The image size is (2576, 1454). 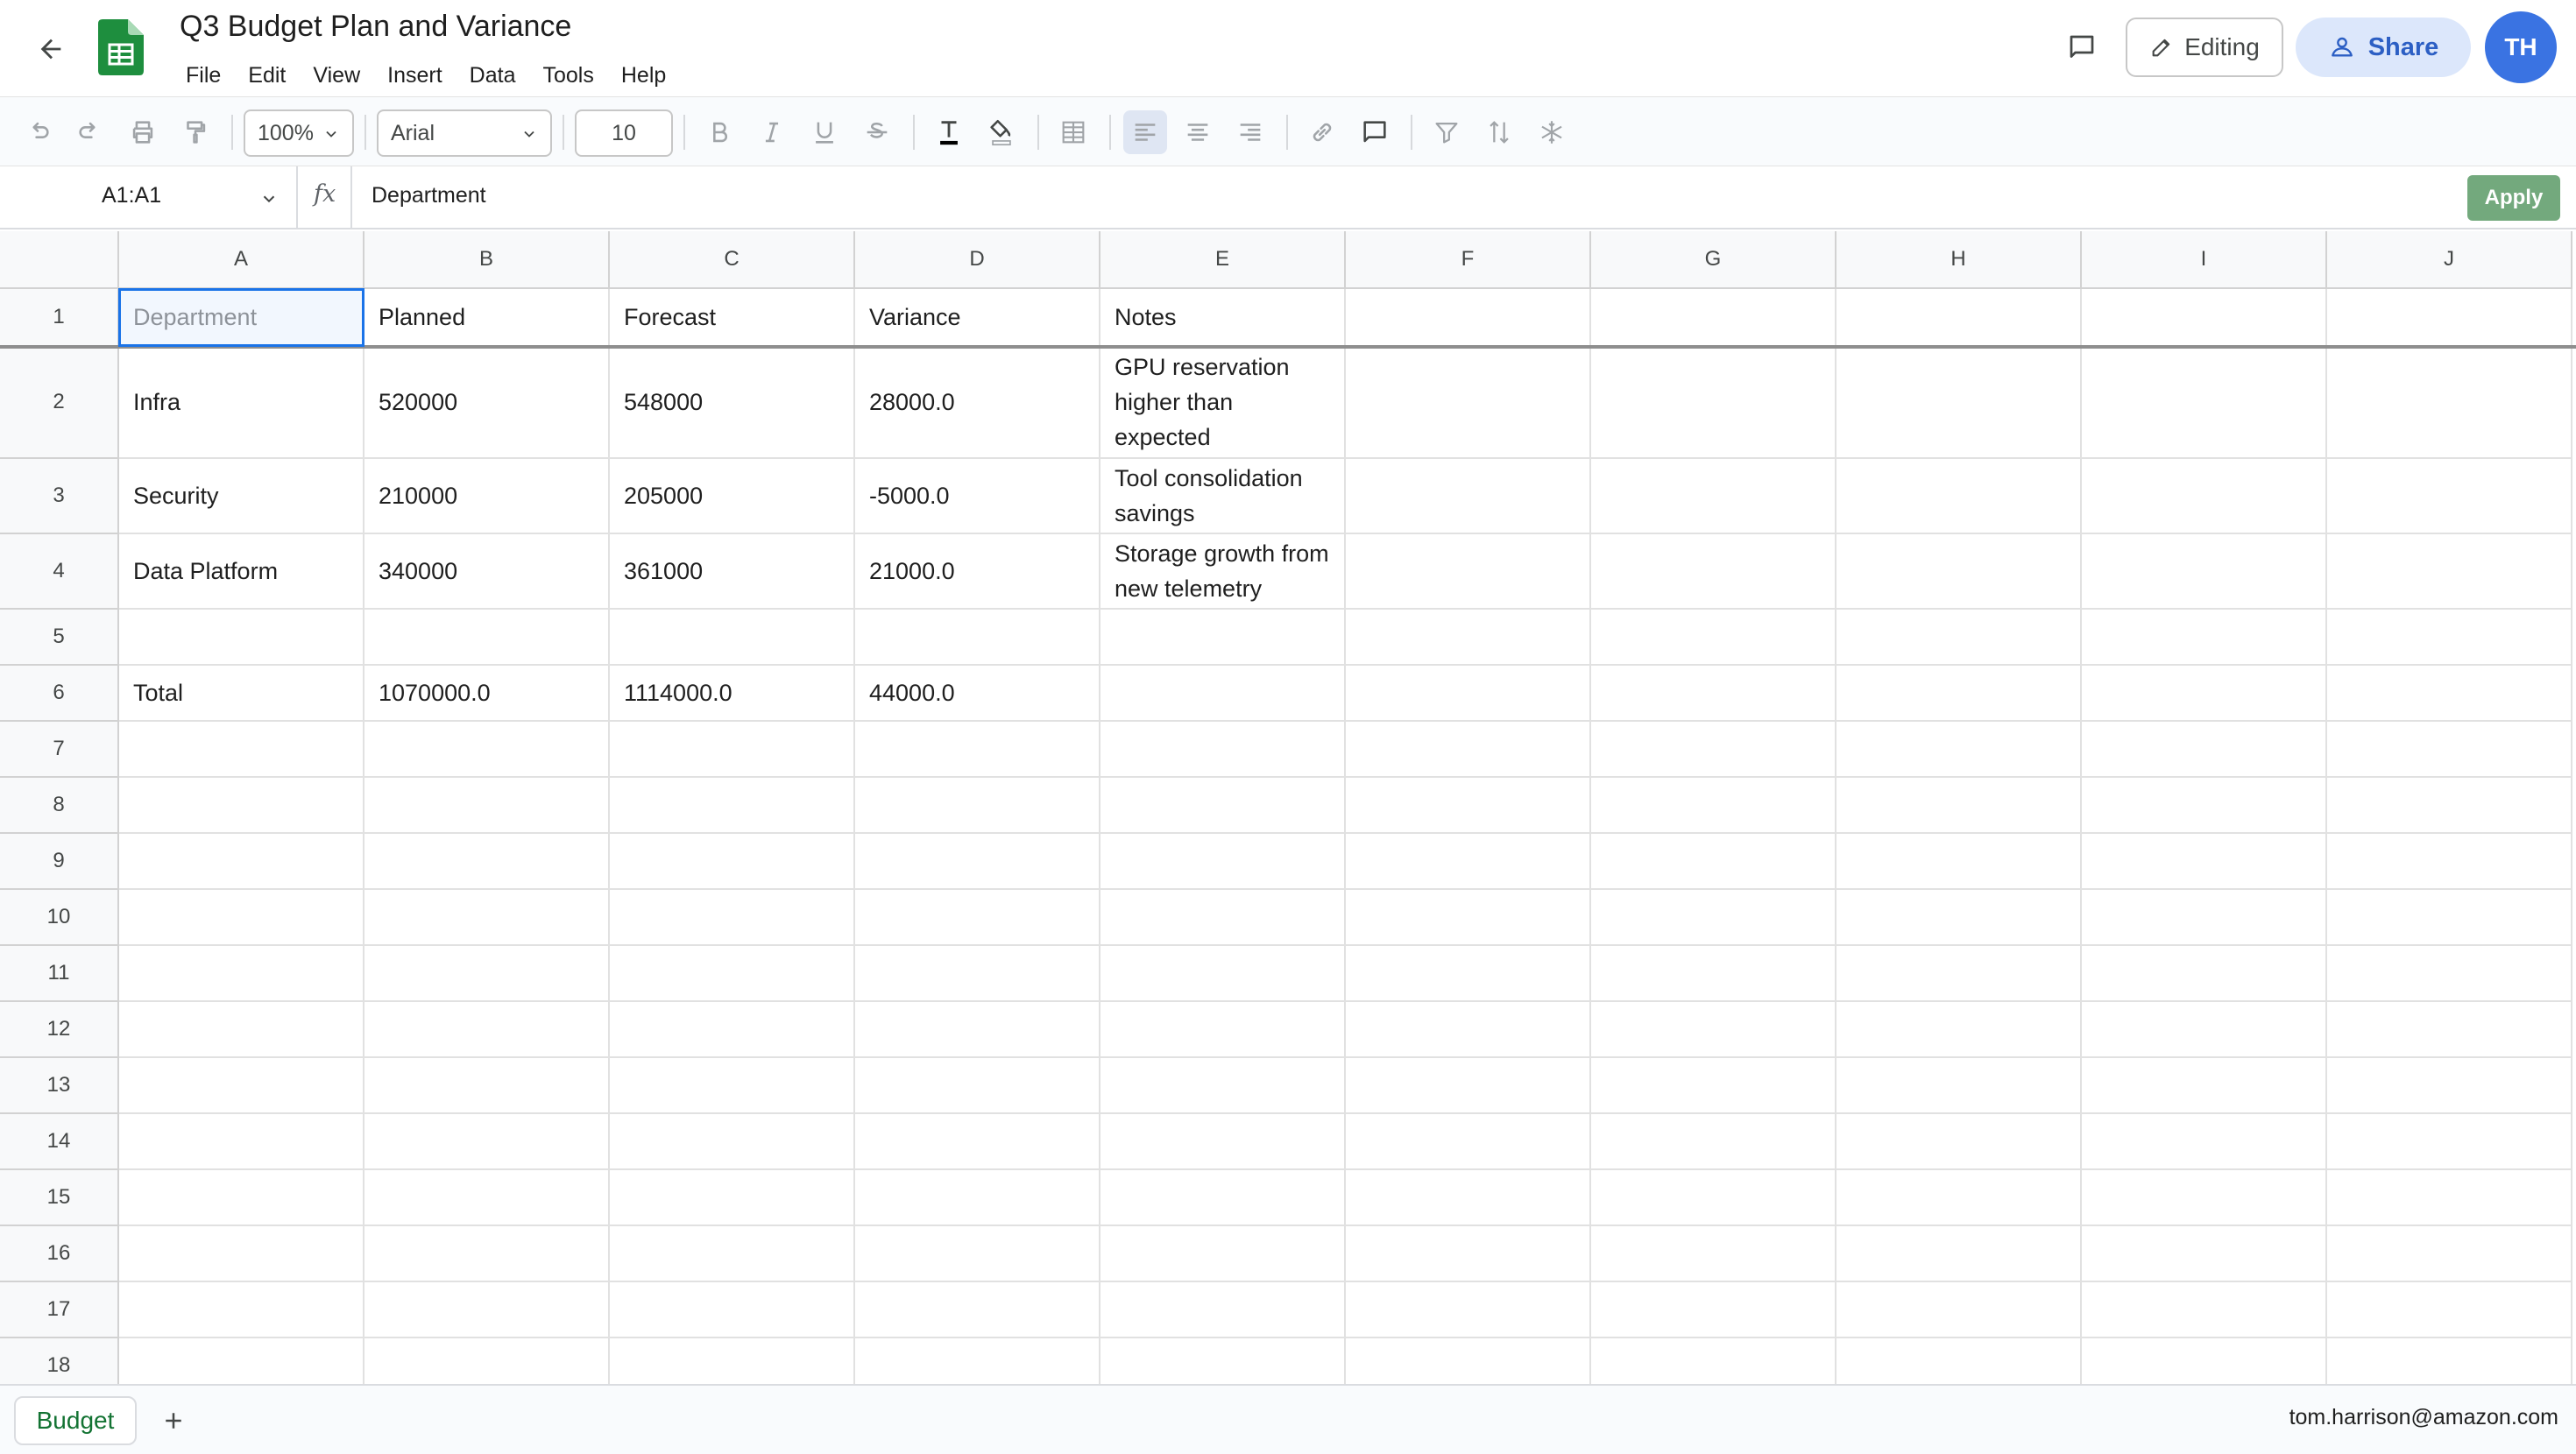 I want to click on cell-d5, so click(x=977, y=638).